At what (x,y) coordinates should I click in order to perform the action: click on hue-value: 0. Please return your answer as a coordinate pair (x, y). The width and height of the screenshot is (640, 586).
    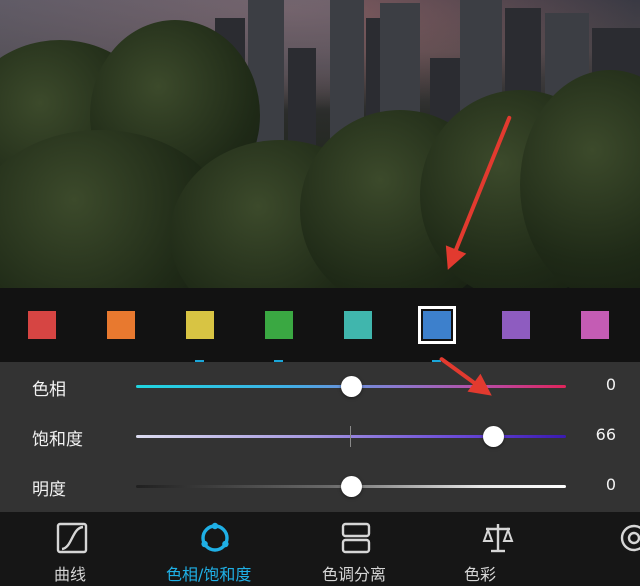
    Looking at the image, I should click on (610, 384).